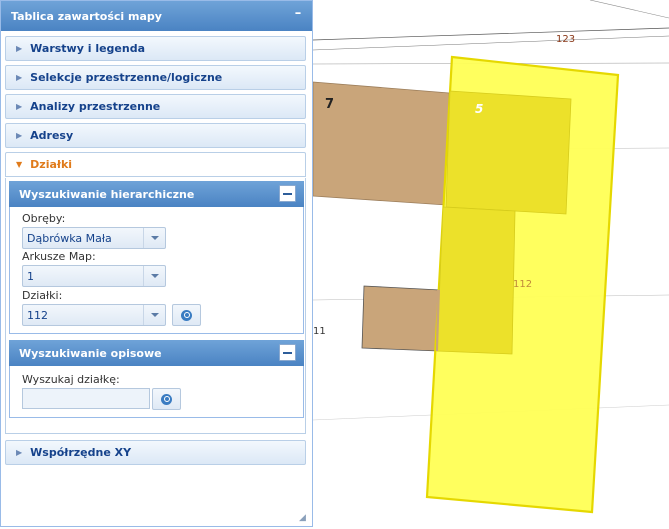 This screenshot has width=669, height=529. I want to click on obreby-label: Obręby:, so click(44, 218).